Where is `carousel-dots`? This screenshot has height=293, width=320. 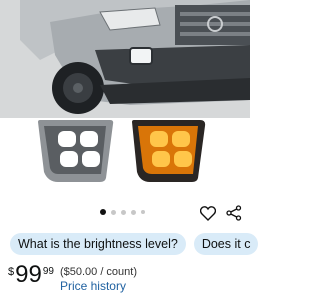 carousel-dots is located at coordinates (122, 212).